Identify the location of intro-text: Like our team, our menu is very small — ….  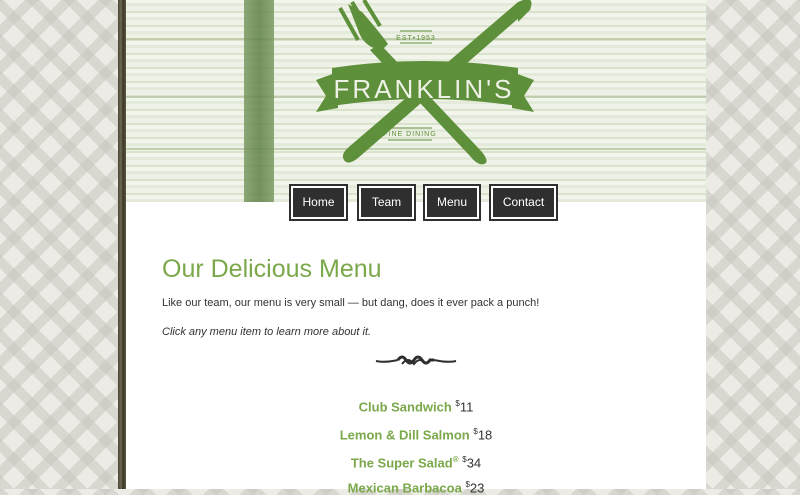
(351, 303).